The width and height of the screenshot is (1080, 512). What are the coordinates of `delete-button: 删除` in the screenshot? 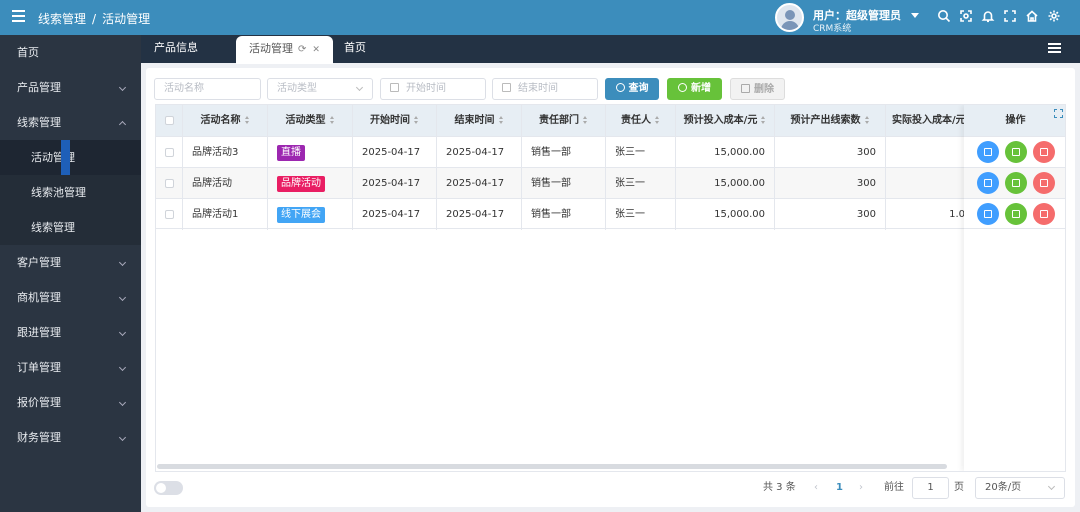 It's located at (757, 89).